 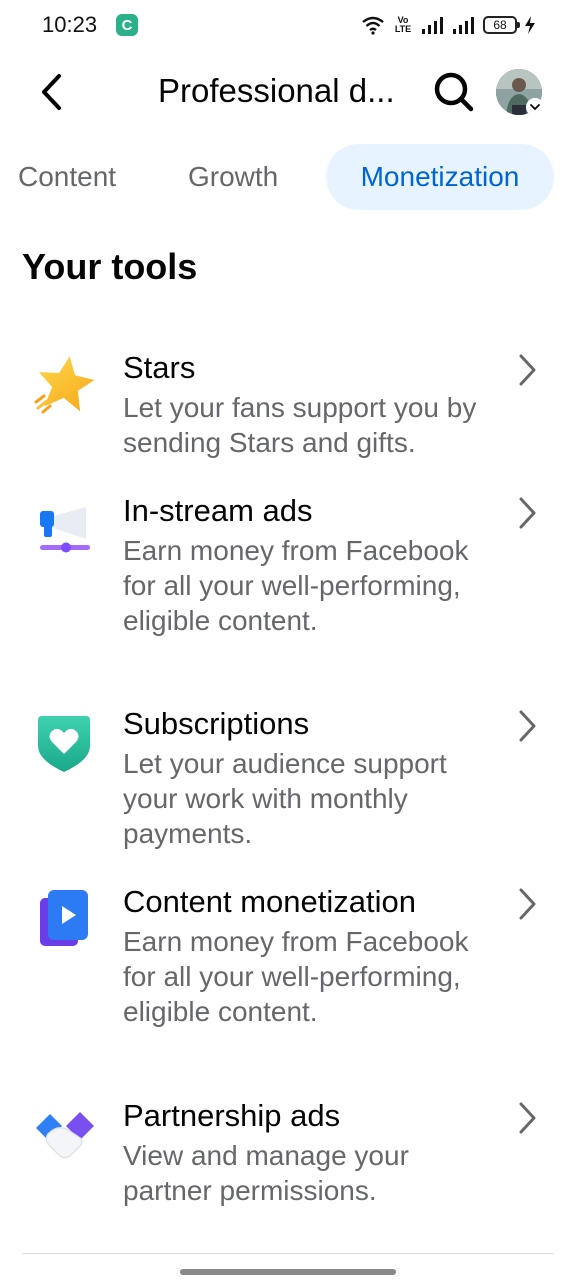 I want to click on play-card-icon, so click(x=64, y=920).